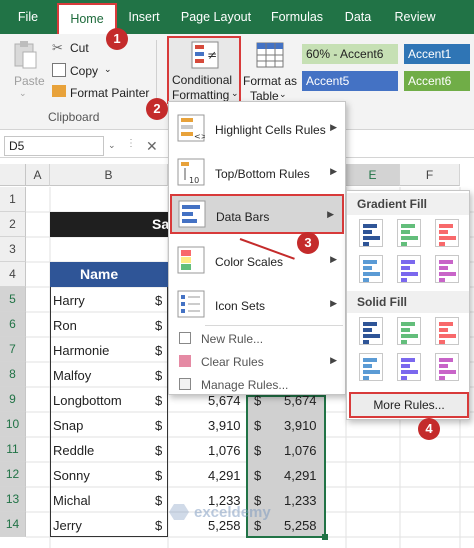  What do you see at coordinates (191, 260) in the screenshot?
I see `color-scales-icon` at bounding box center [191, 260].